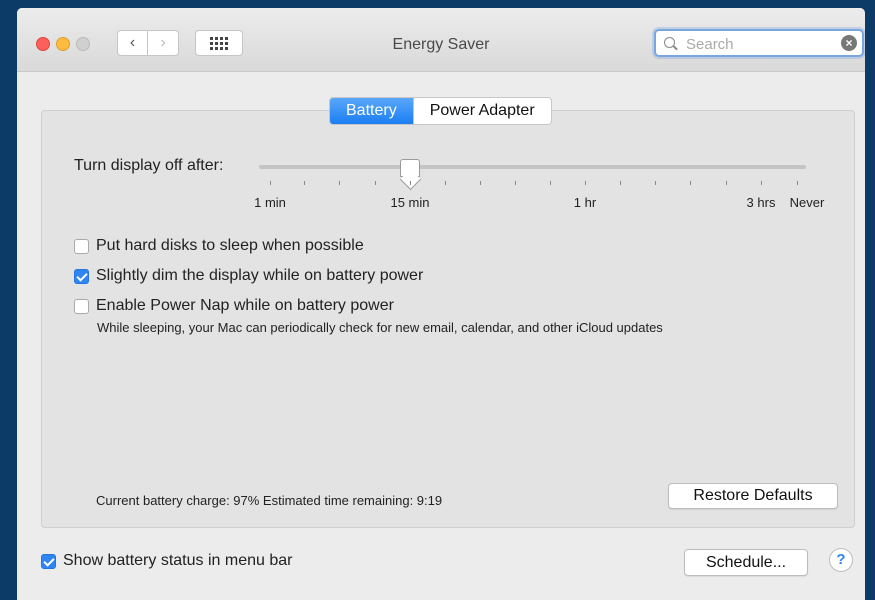  What do you see at coordinates (81, 306) in the screenshot?
I see `power-nap-checkbox` at bounding box center [81, 306].